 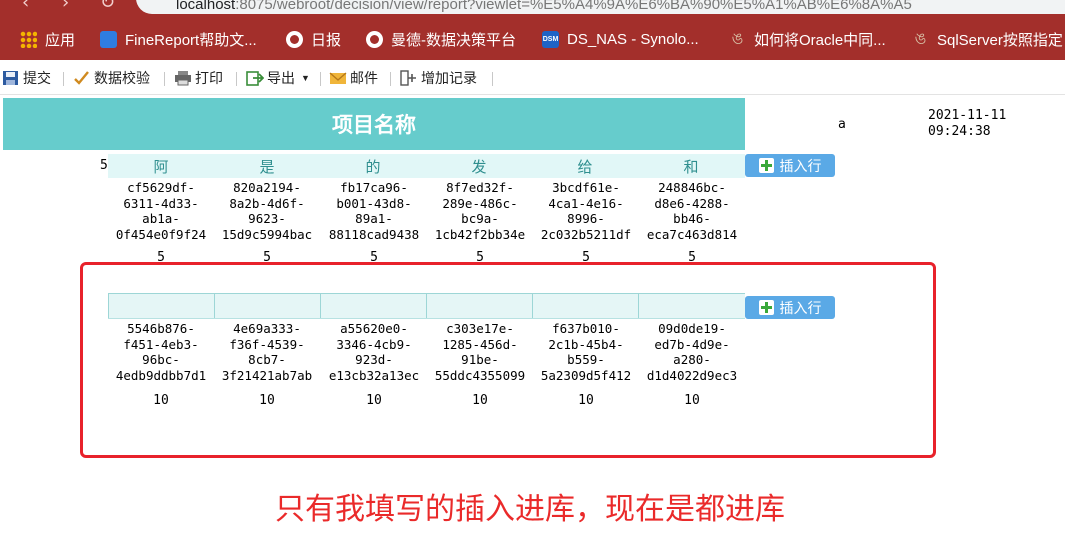 What do you see at coordinates (586, 211) in the screenshot?
I see `id-cell: 3bcdf61e- 4ca1-4e16- 8996- 2c032b5211df` at bounding box center [586, 211].